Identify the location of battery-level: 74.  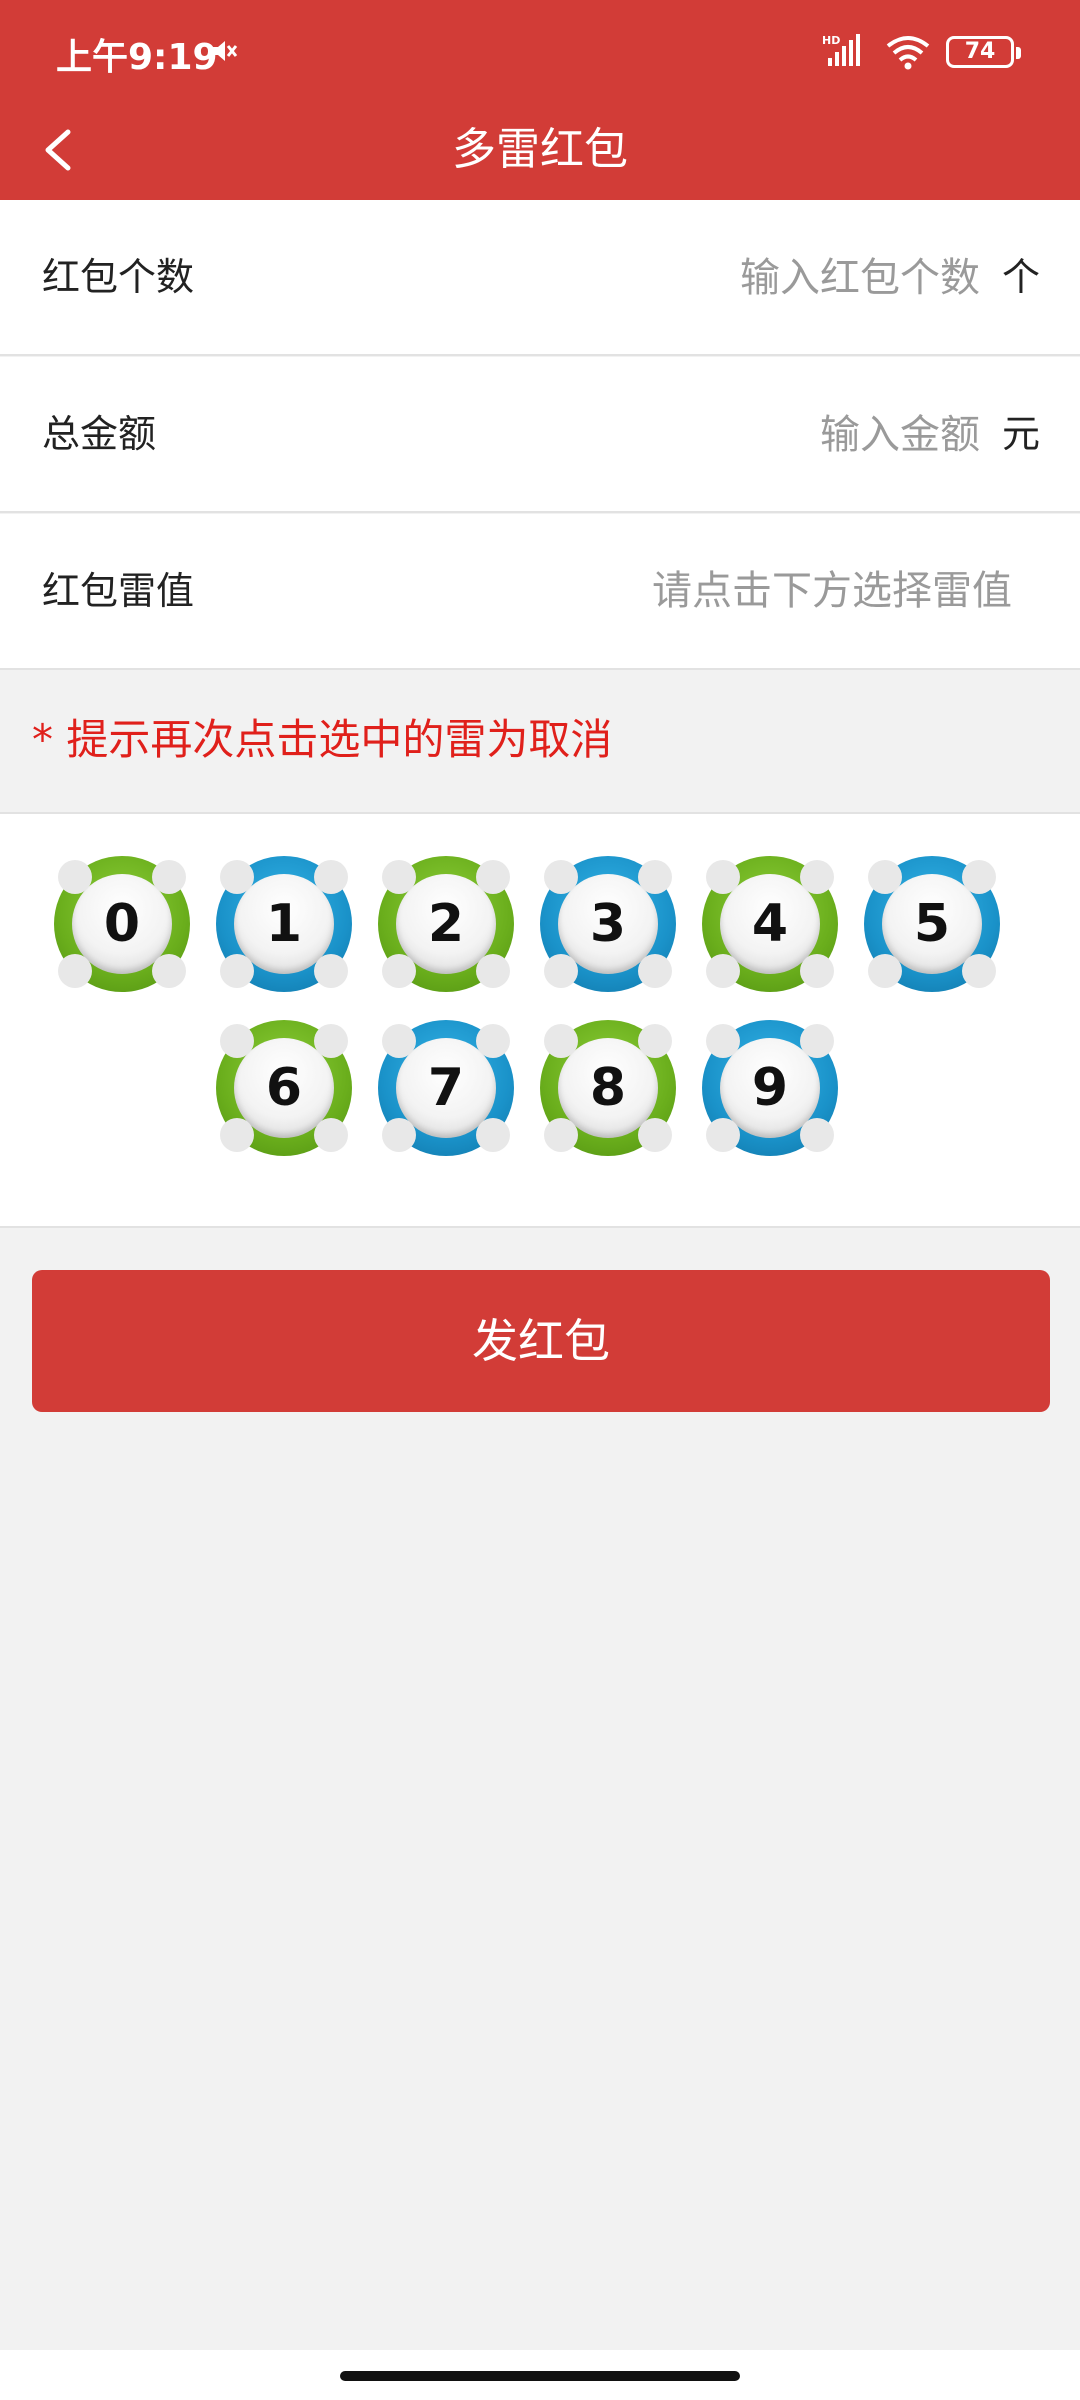
(980, 51).